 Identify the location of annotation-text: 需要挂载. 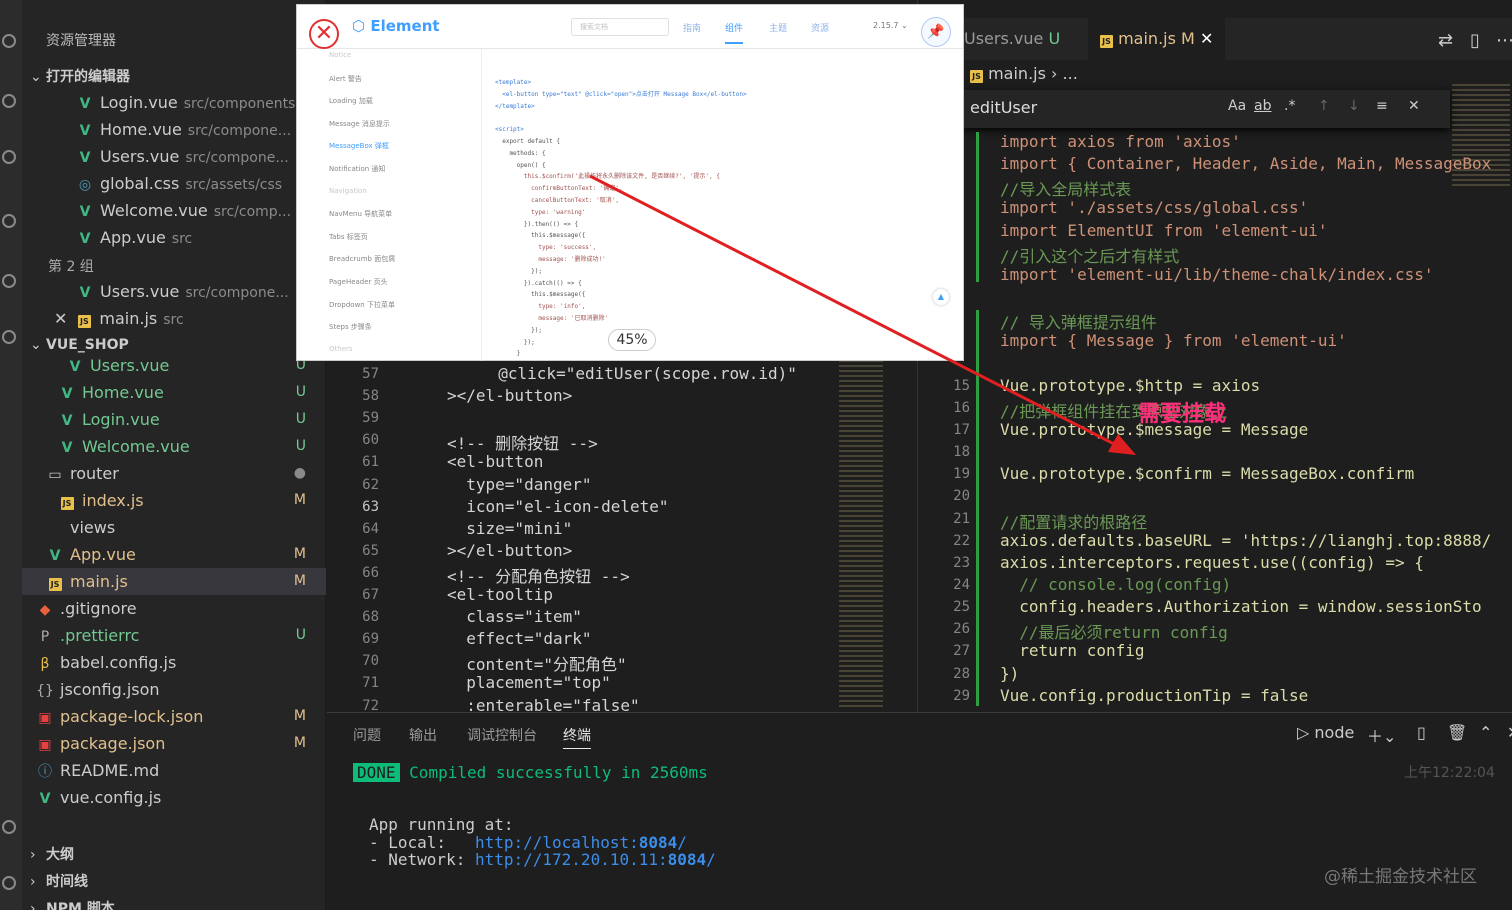
(1182, 414).